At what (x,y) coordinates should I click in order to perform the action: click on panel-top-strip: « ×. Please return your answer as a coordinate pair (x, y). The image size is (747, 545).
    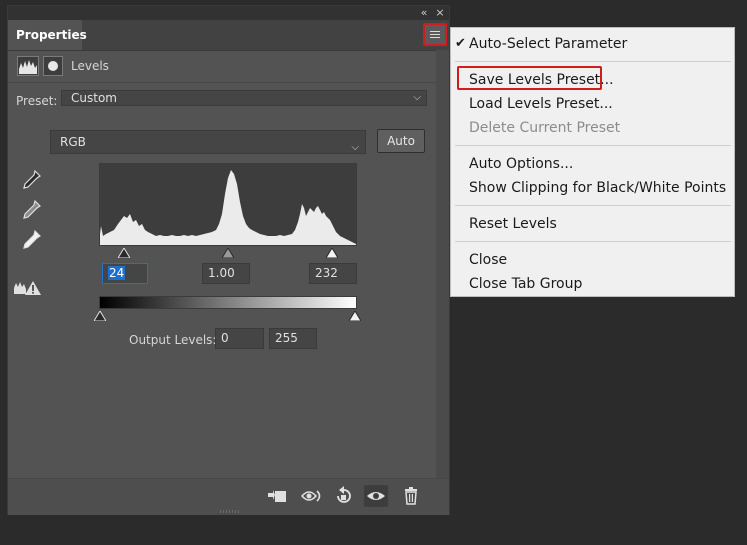
    Looking at the image, I should click on (228, 13).